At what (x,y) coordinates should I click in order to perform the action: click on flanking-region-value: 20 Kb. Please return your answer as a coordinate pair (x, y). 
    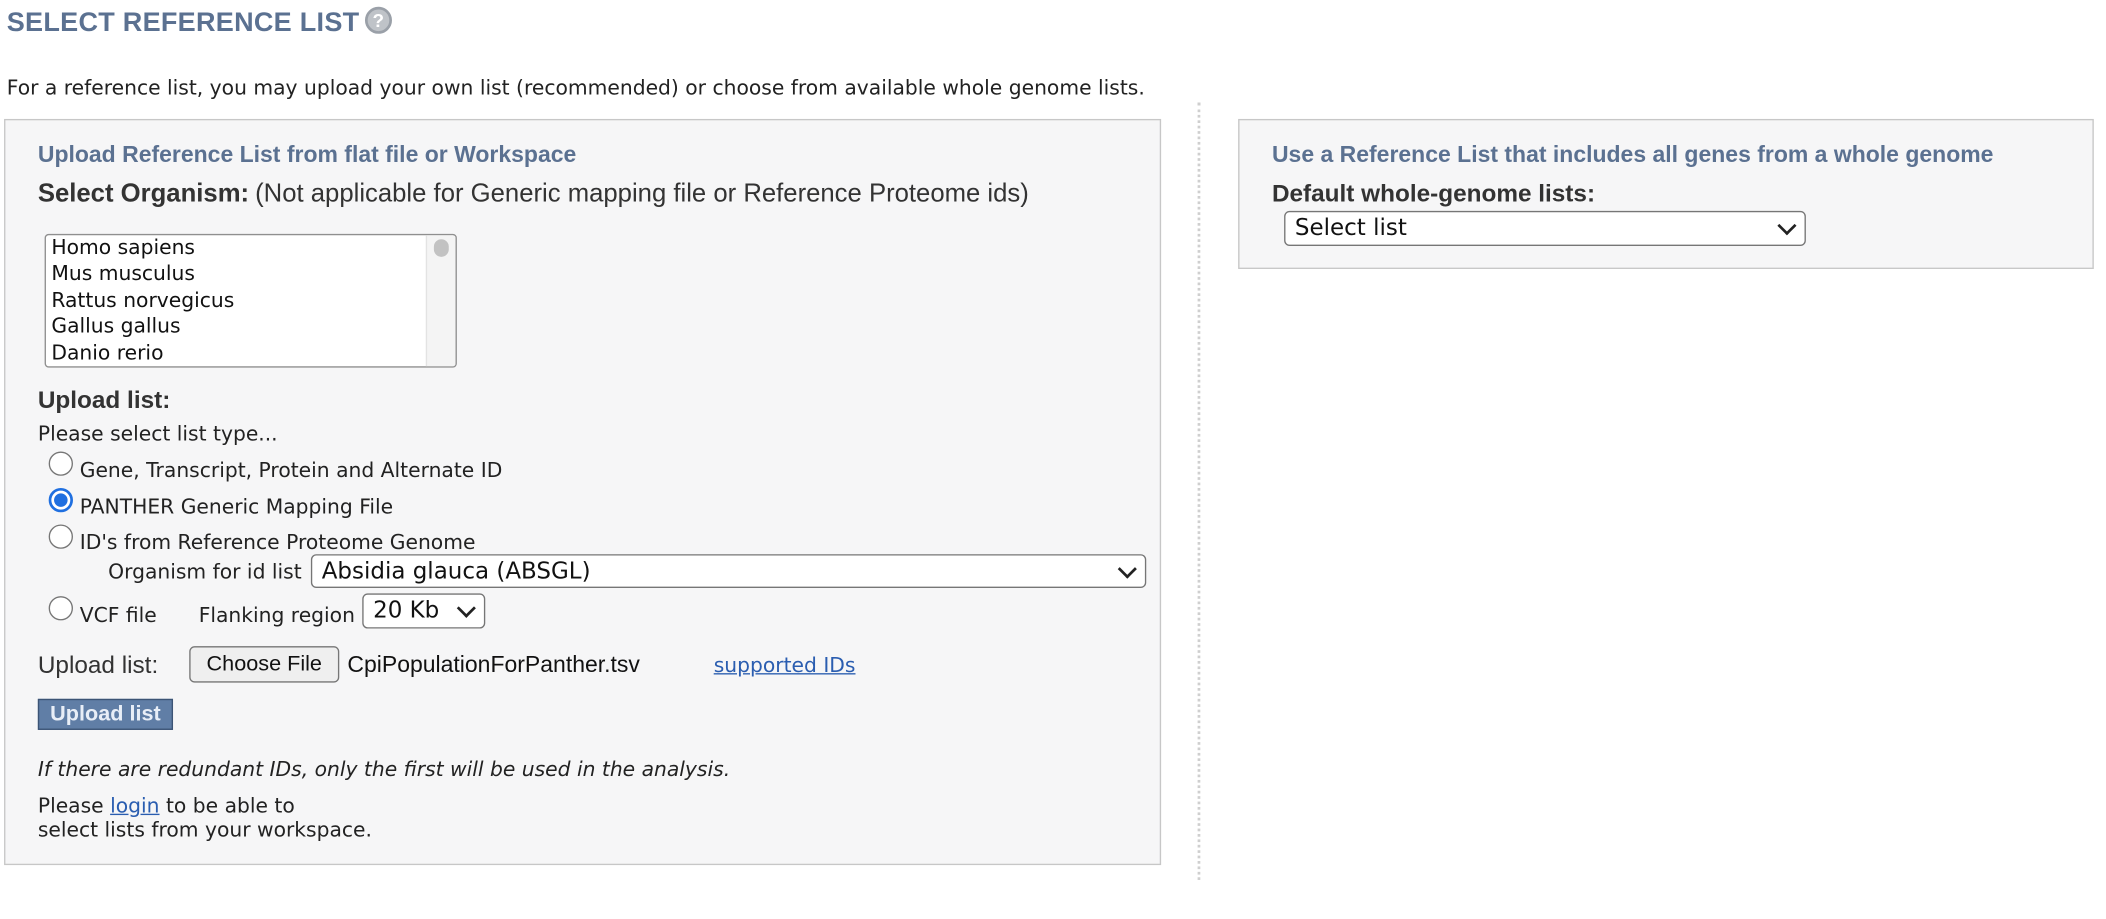
    Looking at the image, I should click on (406, 611).